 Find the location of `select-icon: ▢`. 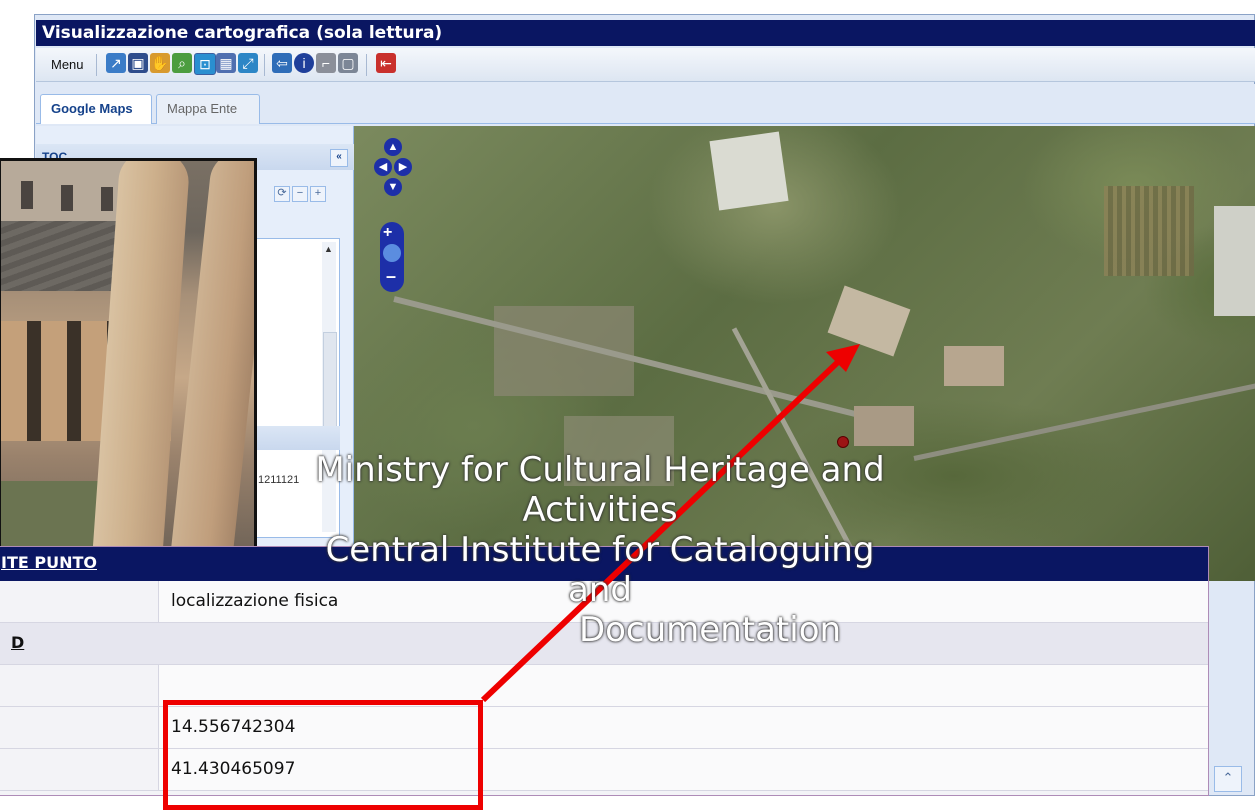

select-icon: ▢ is located at coordinates (348, 63).